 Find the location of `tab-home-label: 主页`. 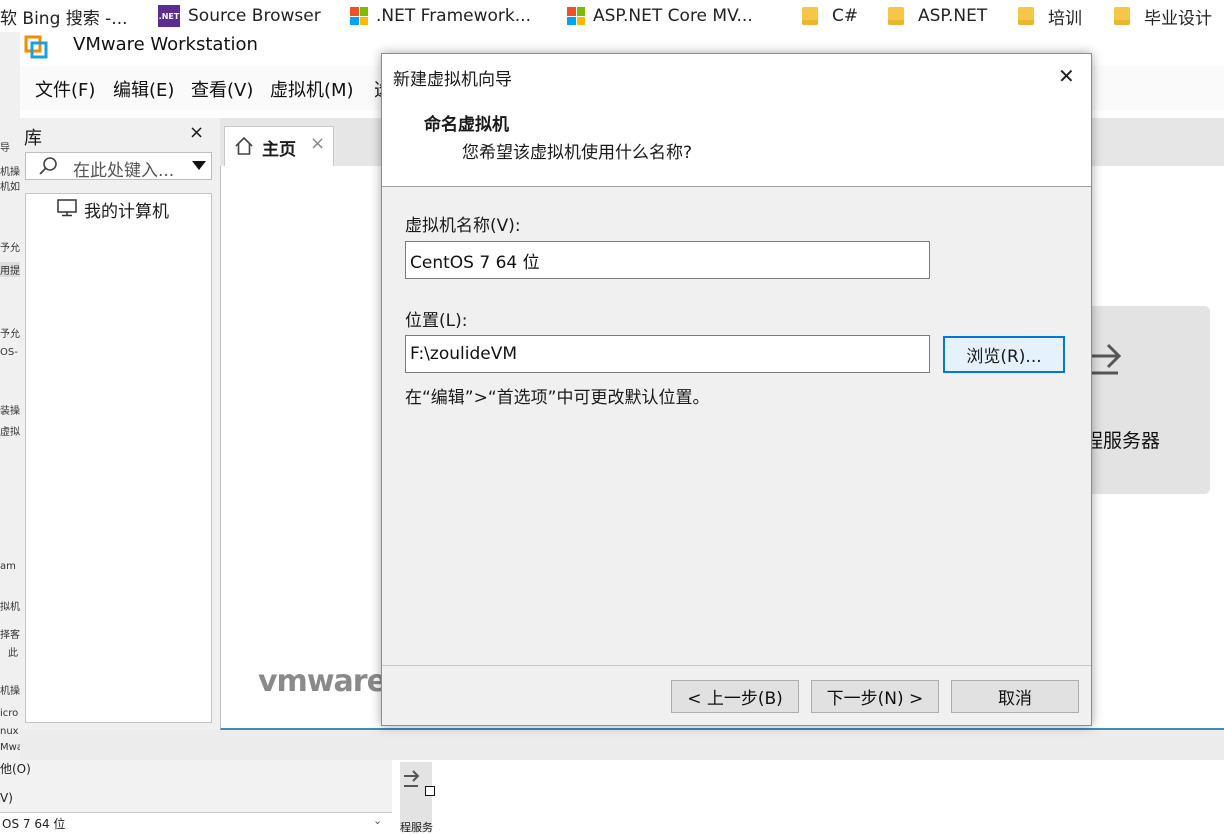

tab-home-label: 主页 is located at coordinates (279, 150).